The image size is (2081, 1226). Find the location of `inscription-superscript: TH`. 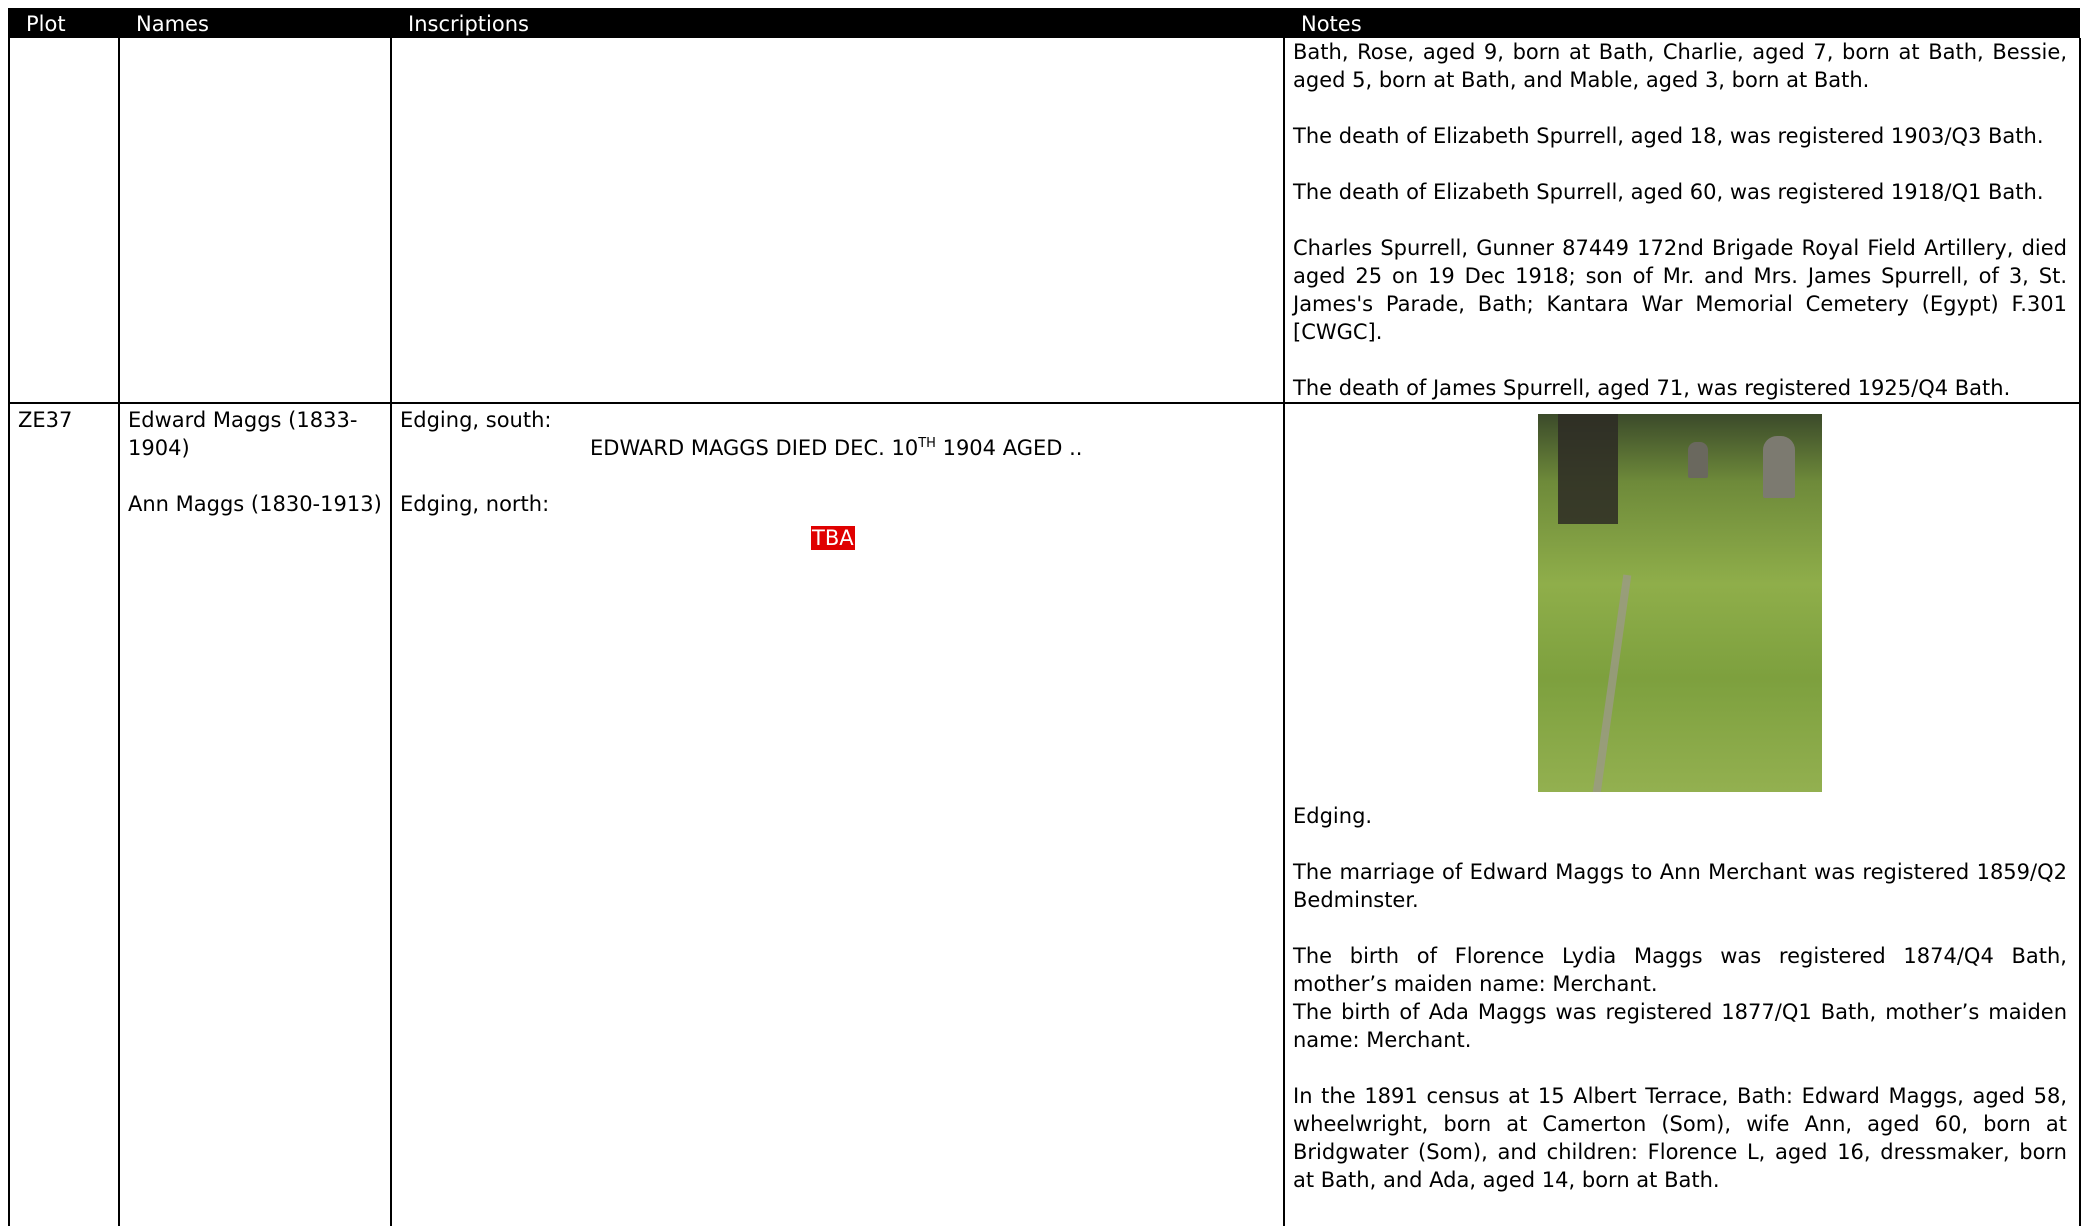

inscription-superscript: TH is located at coordinates (927, 443).